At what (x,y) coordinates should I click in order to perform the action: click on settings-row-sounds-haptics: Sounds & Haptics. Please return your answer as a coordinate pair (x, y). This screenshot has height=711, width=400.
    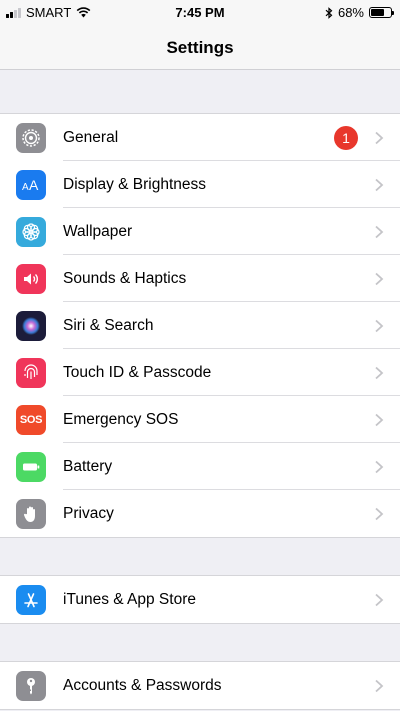
    Looking at the image, I should click on (200, 278).